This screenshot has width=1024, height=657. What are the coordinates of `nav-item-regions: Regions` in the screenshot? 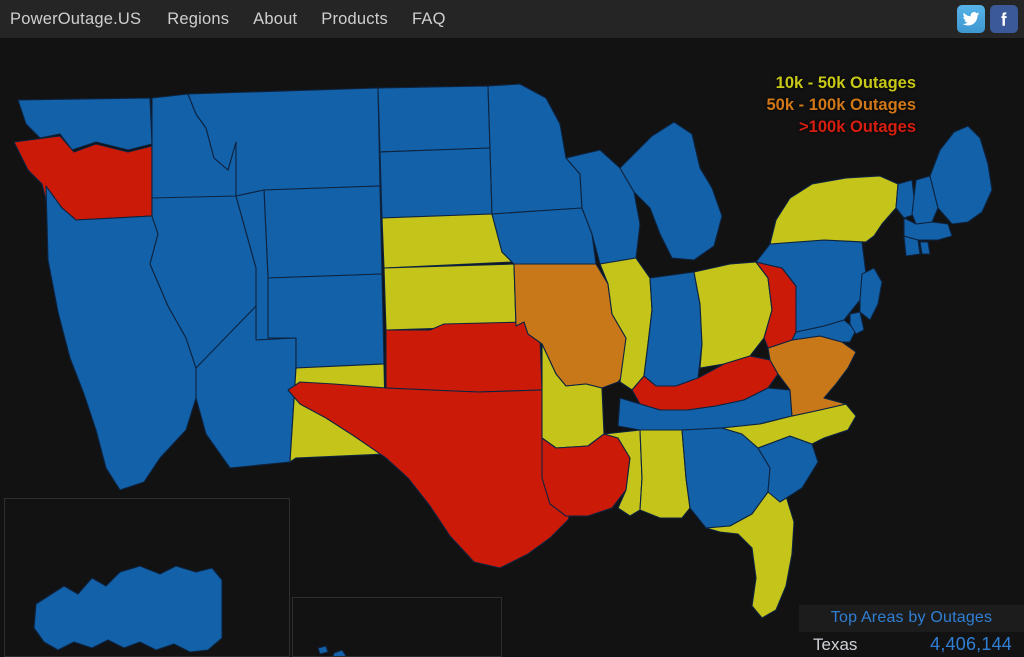 It's located at (198, 19).